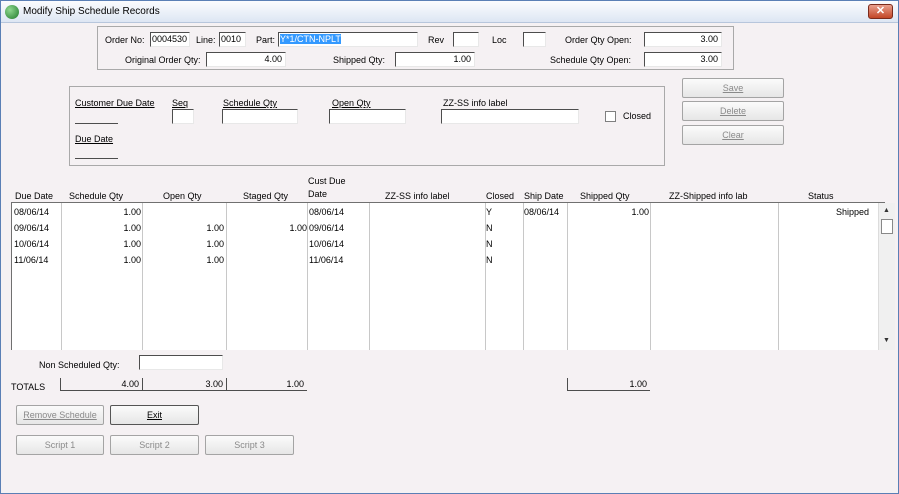  What do you see at coordinates (260, 116) in the screenshot?
I see `schedule-qty-field` at bounding box center [260, 116].